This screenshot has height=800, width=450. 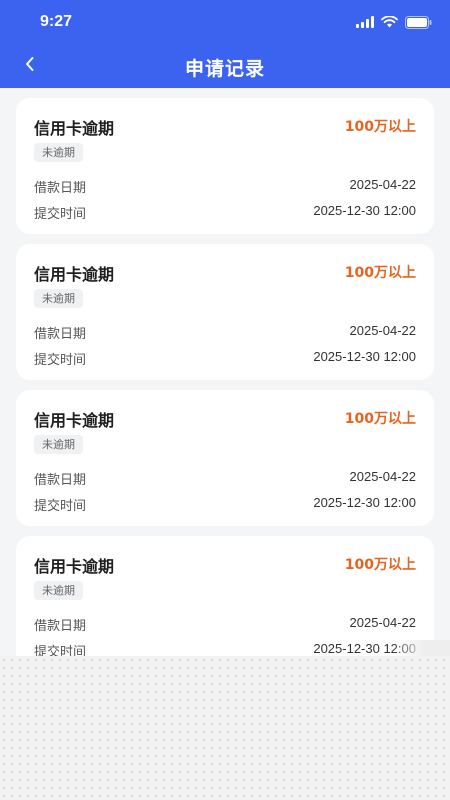 What do you see at coordinates (224, 69) in the screenshot?
I see `page-title: 申请记录` at bounding box center [224, 69].